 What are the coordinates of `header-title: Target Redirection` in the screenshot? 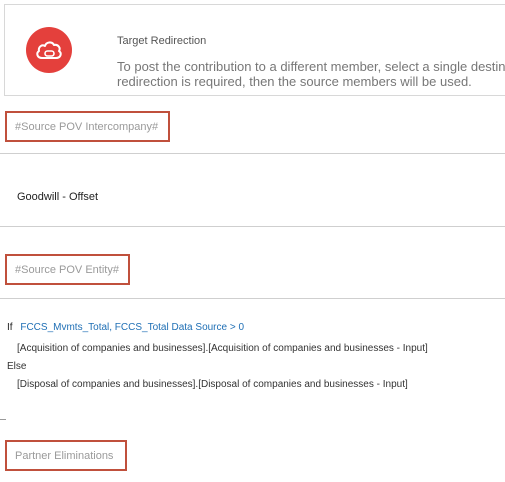 It's located at (162, 41).